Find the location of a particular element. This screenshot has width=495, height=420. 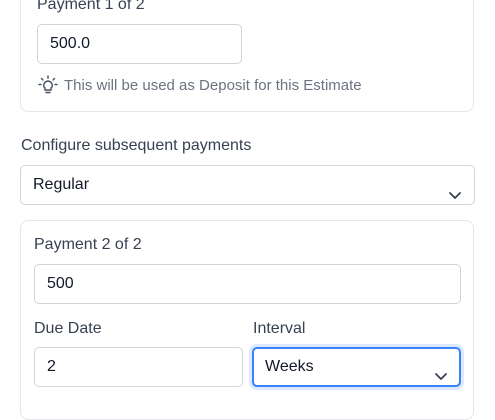

interval-select: Weeks is located at coordinates (356, 367).